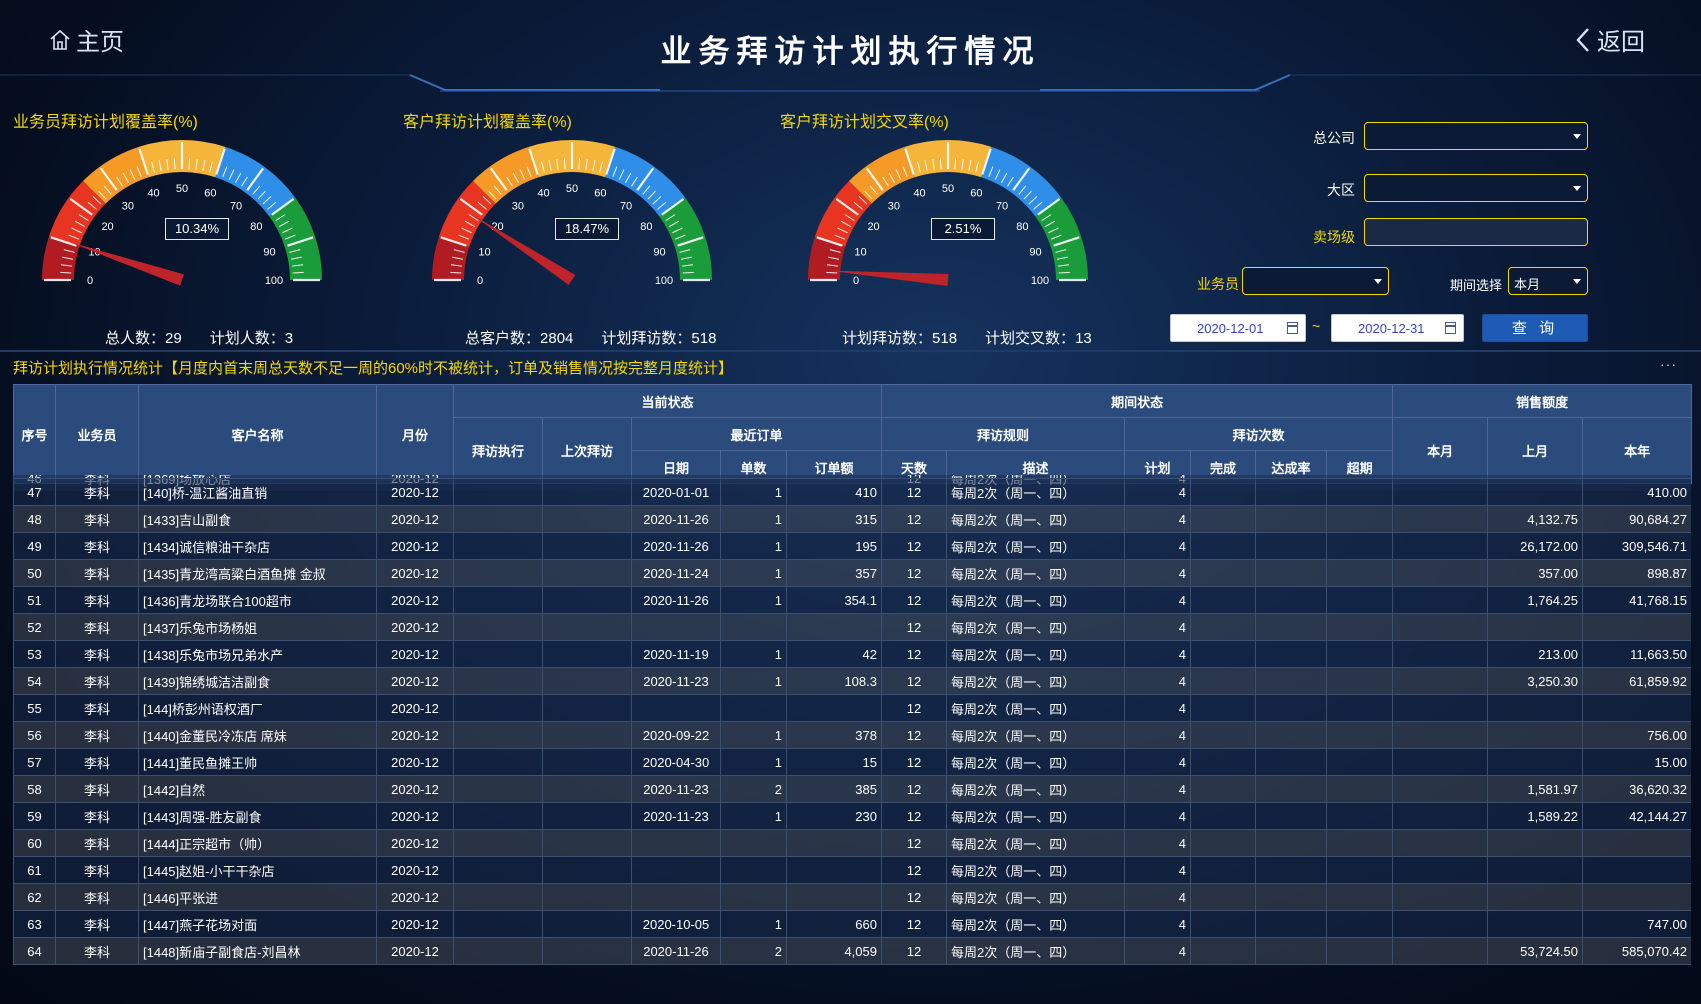 This screenshot has width=1701, height=1004. What do you see at coordinates (587, 951) in the screenshot?
I see `cell-last-visit` at bounding box center [587, 951].